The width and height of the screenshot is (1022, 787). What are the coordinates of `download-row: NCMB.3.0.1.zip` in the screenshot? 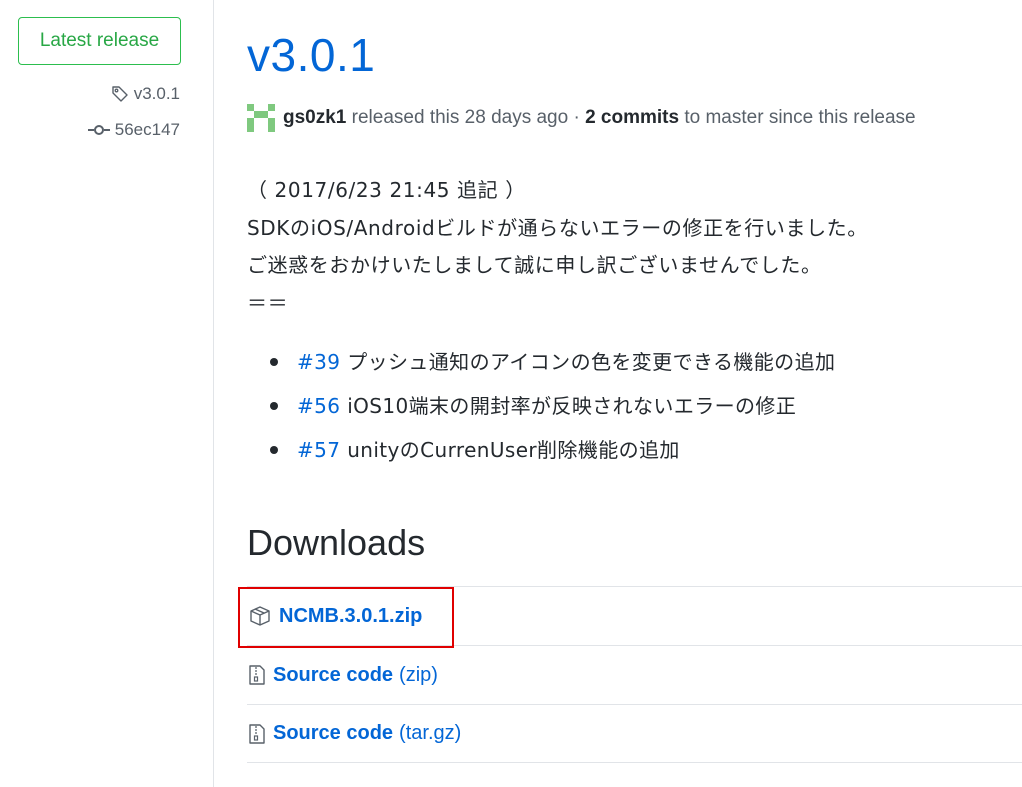 It's located at (634, 615).